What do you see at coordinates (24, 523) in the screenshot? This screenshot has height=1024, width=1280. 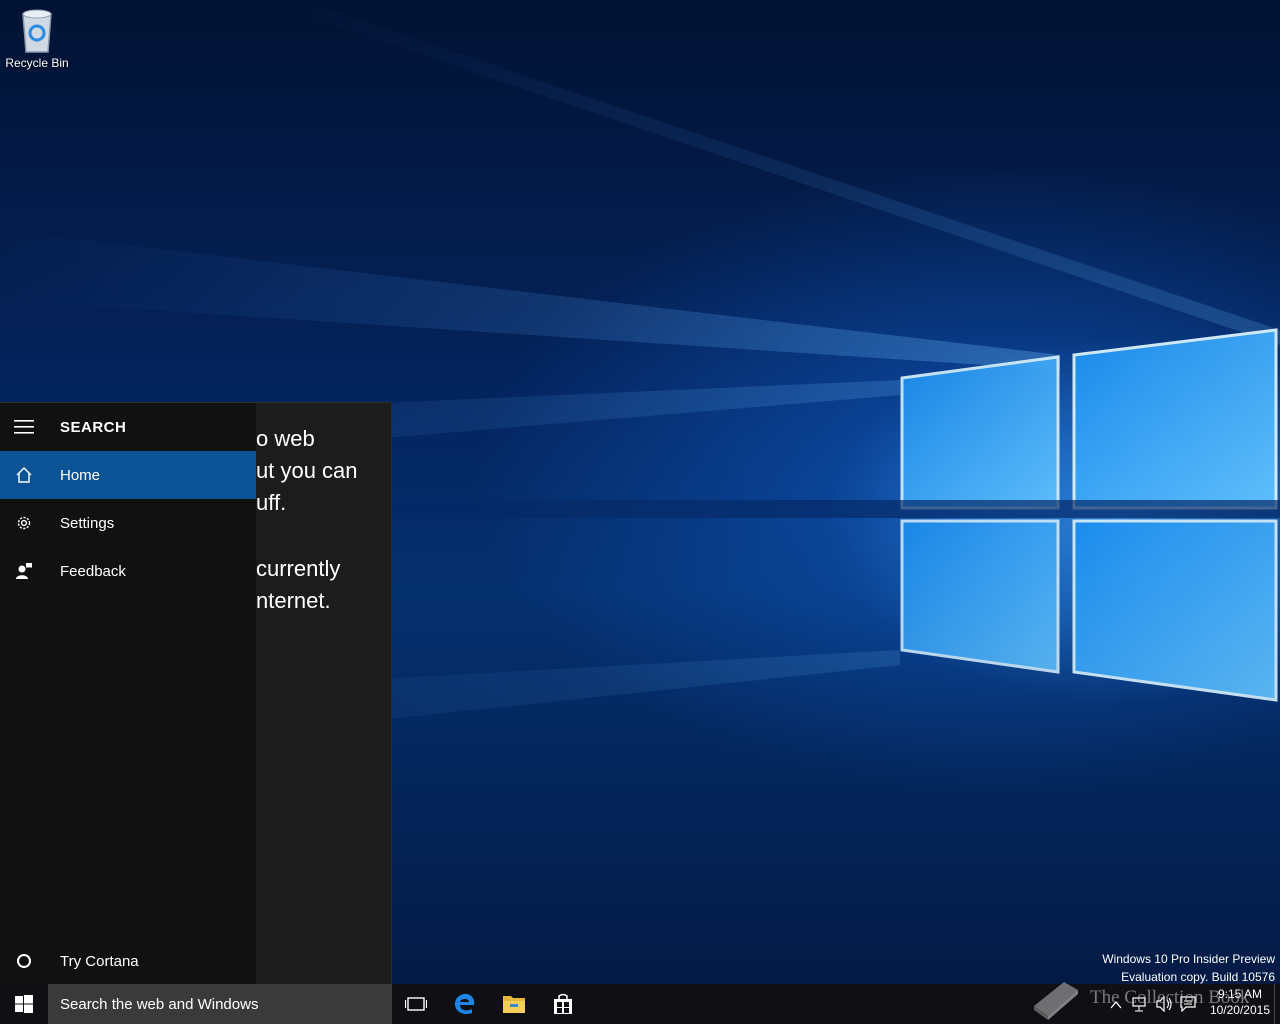 I see `gear-icon` at bounding box center [24, 523].